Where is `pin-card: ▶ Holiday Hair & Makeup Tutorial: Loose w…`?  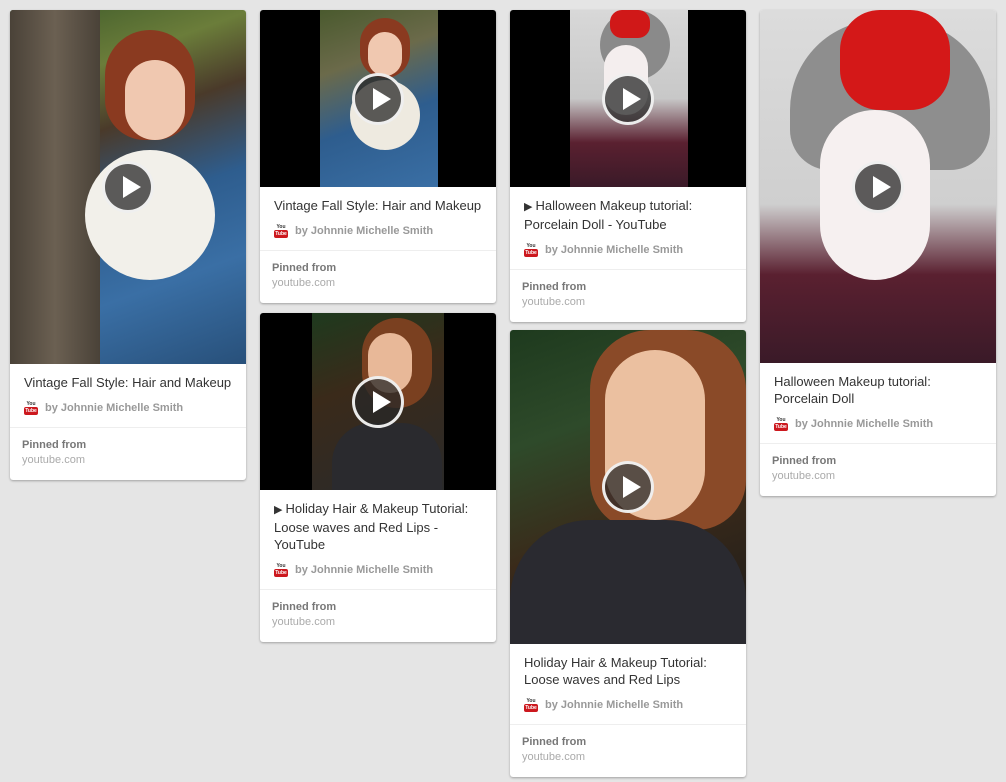 pin-card: ▶ Holiday Hair & Makeup Tutorial: Loose w… is located at coordinates (378, 477).